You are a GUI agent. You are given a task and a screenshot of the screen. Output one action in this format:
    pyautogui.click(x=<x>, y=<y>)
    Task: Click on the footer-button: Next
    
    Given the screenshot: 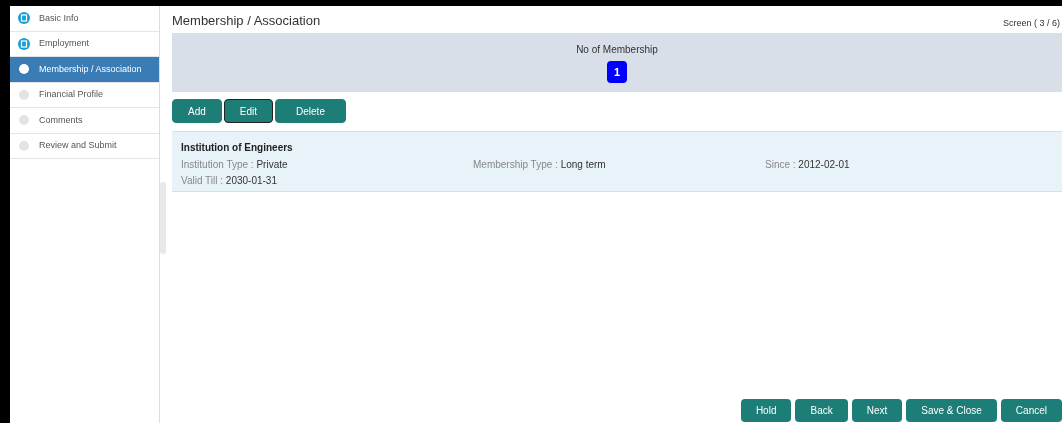 What is the action you would take?
    pyautogui.click(x=877, y=410)
    